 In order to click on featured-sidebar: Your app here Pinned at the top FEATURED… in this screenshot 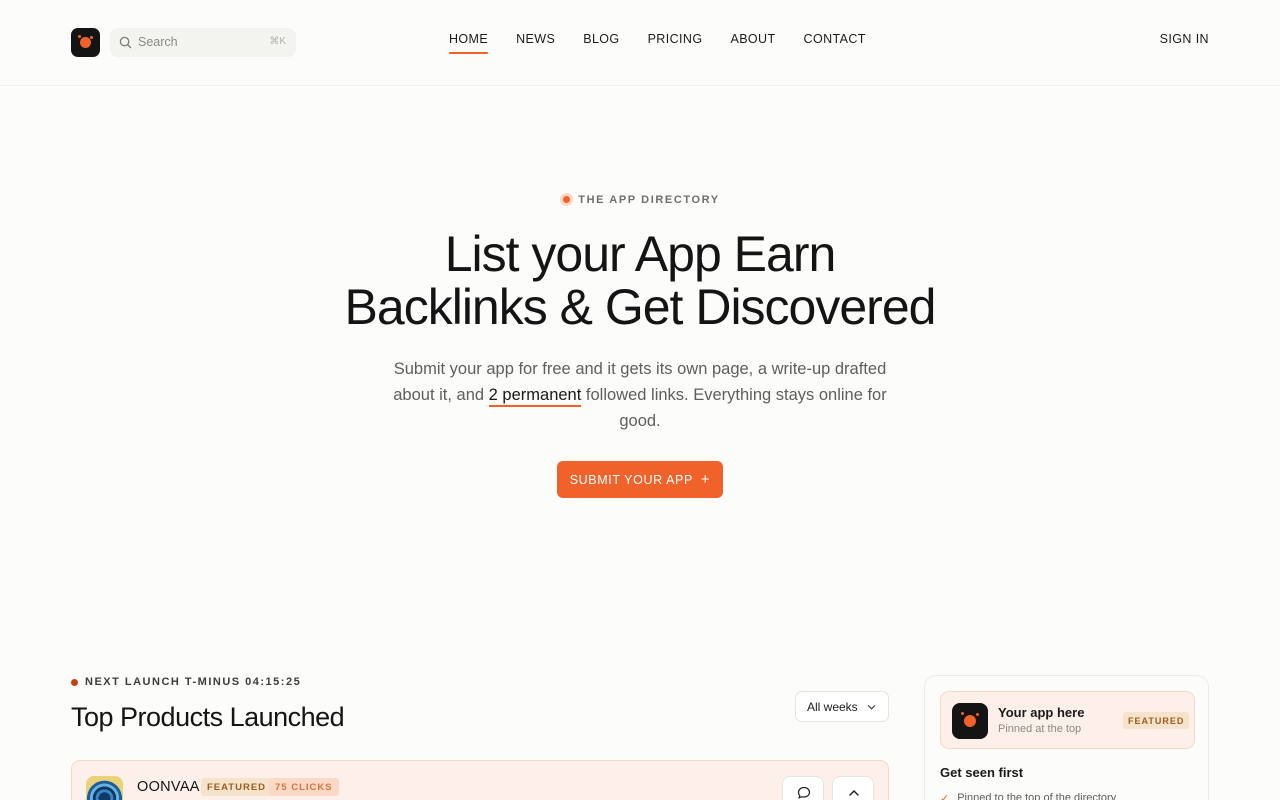, I will do `click(1066, 737)`.